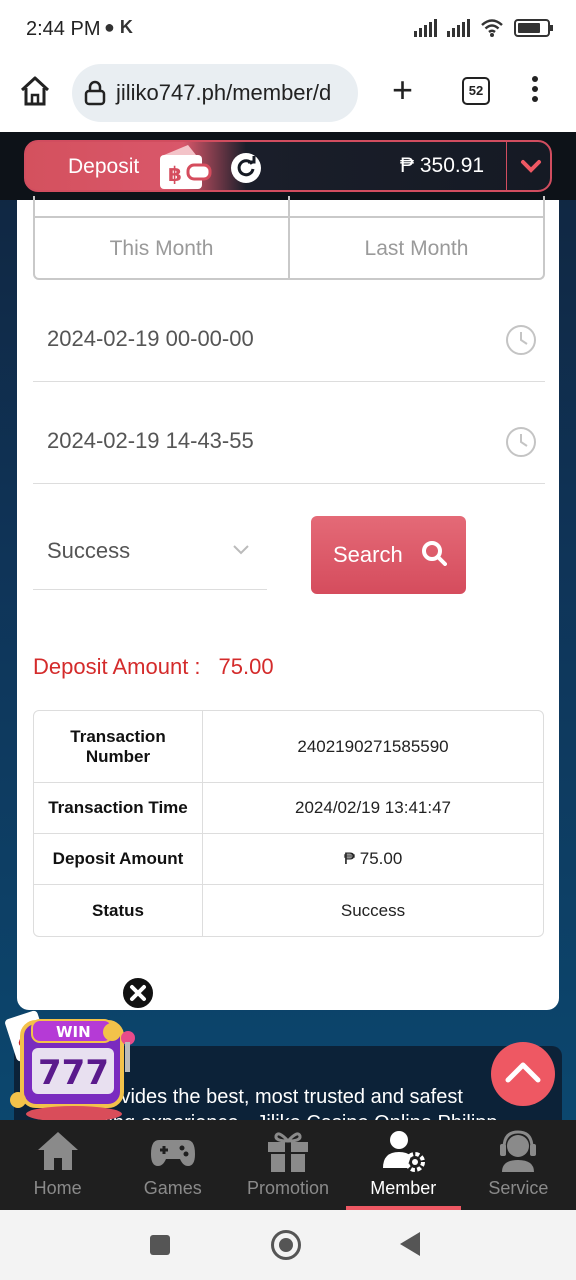  Describe the element at coordinates (373, 807) in the screenshot. I see `row-value: 2024/02/19 13:41:47` at that location.